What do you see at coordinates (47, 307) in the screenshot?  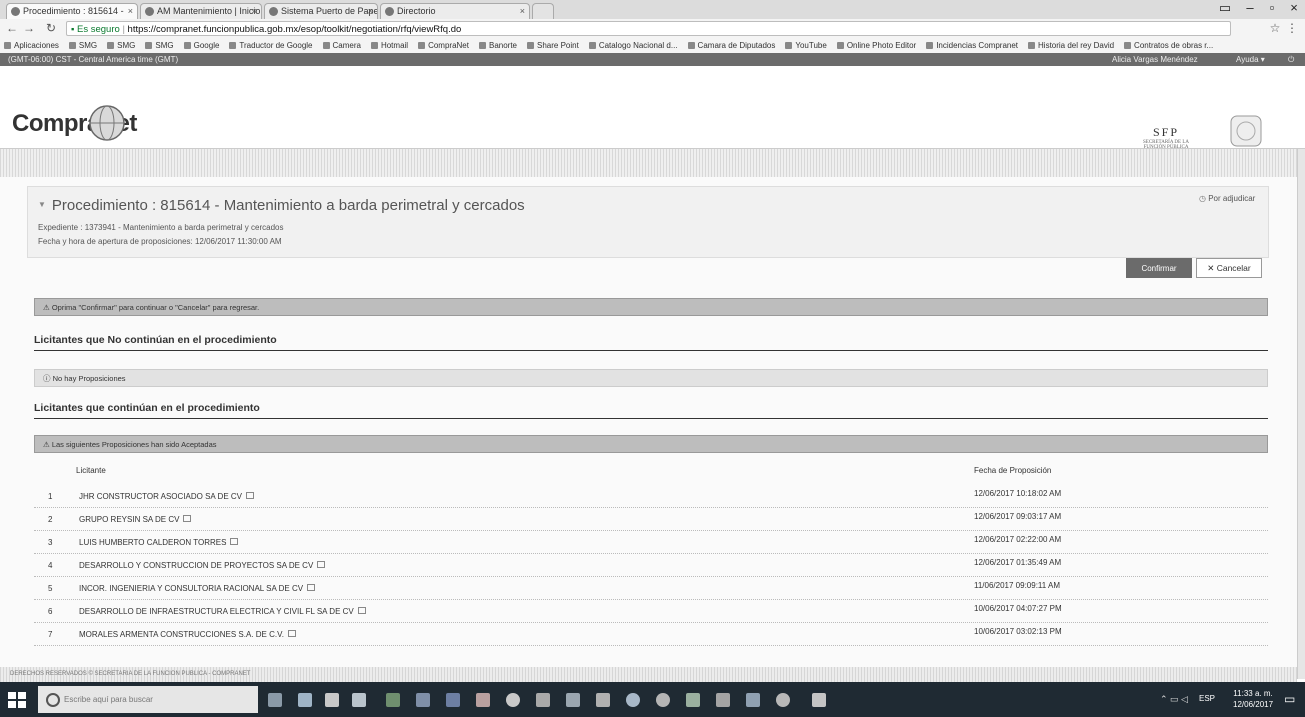 I see `warning-icon: ⚠` at bounding box center [47, 307].